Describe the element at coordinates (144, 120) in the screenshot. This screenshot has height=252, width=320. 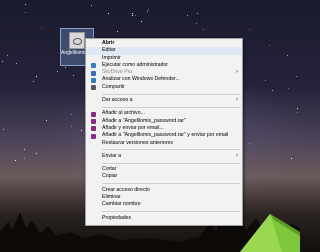
I see `menu-item-label: Añadir a "Angelllomis_password.rar"` at that location.